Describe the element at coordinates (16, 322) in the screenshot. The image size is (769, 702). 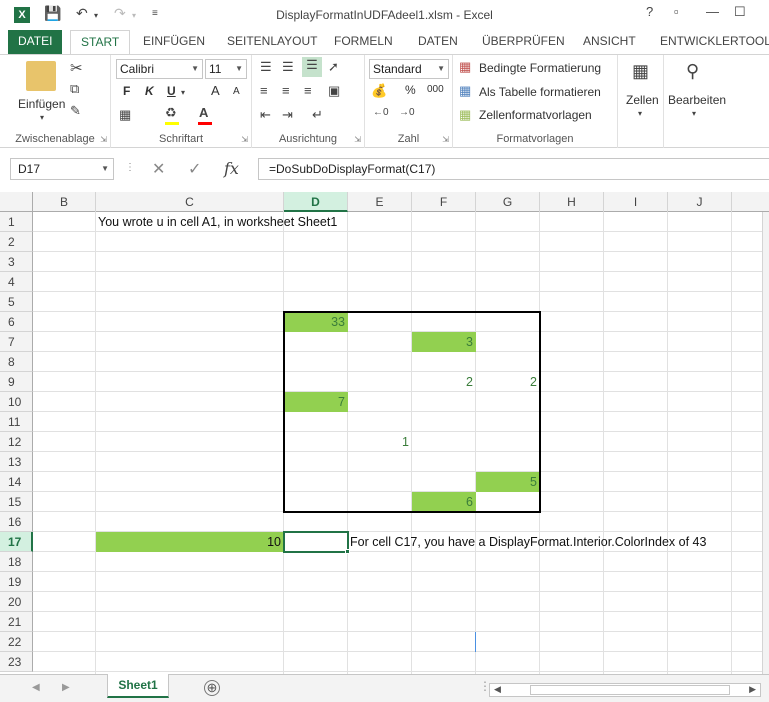
I see `row-header-6: 6` at that location.